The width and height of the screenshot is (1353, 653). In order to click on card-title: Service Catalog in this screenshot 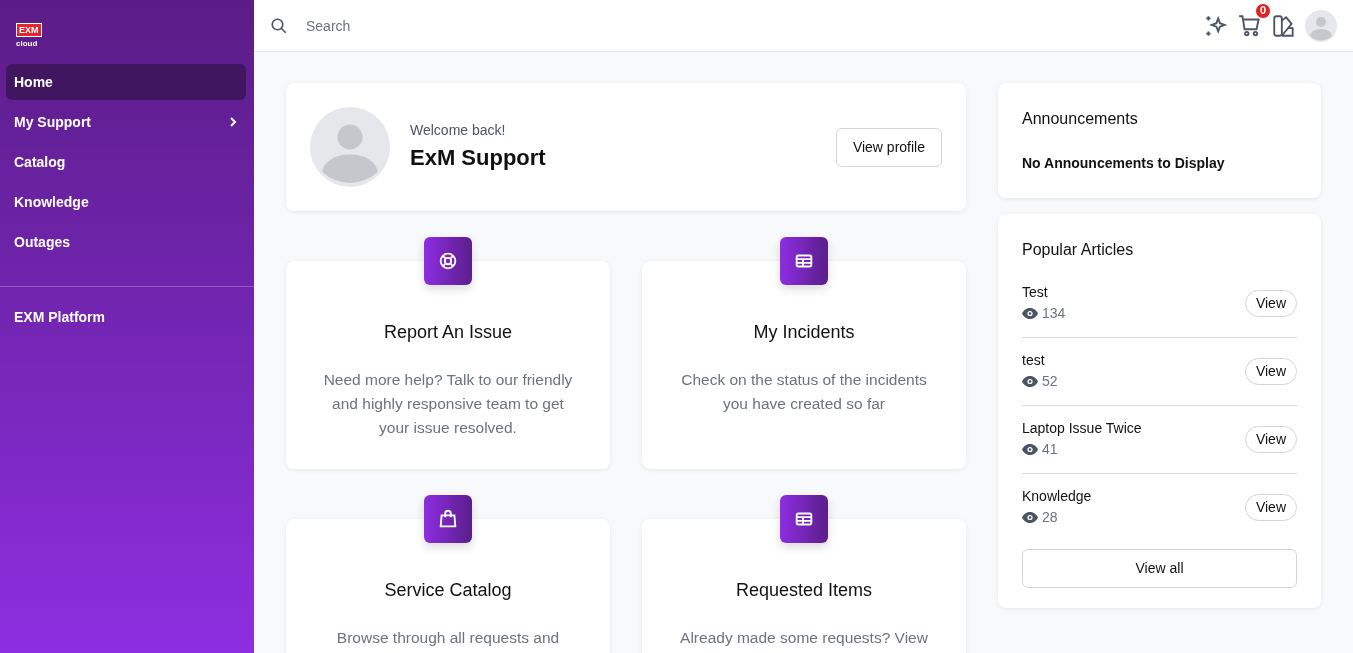, I will do `click(448, 590)`.